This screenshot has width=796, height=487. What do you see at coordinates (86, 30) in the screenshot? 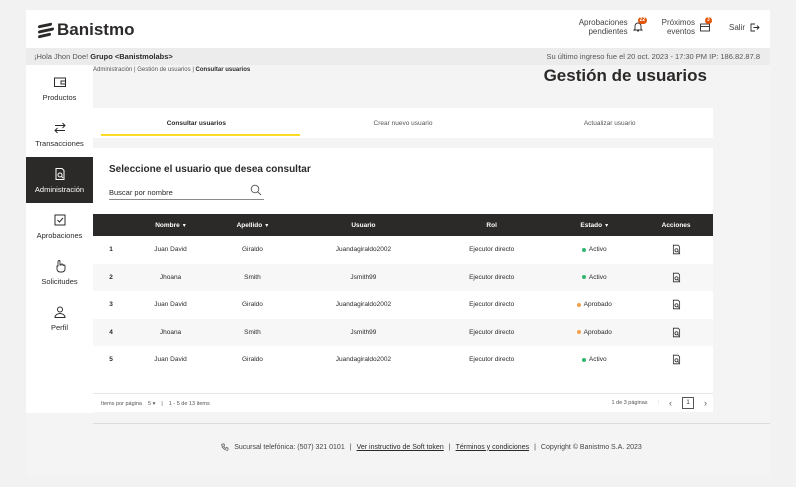
I see `brand-logo: Banistmo` at bounding box center [86, 30].